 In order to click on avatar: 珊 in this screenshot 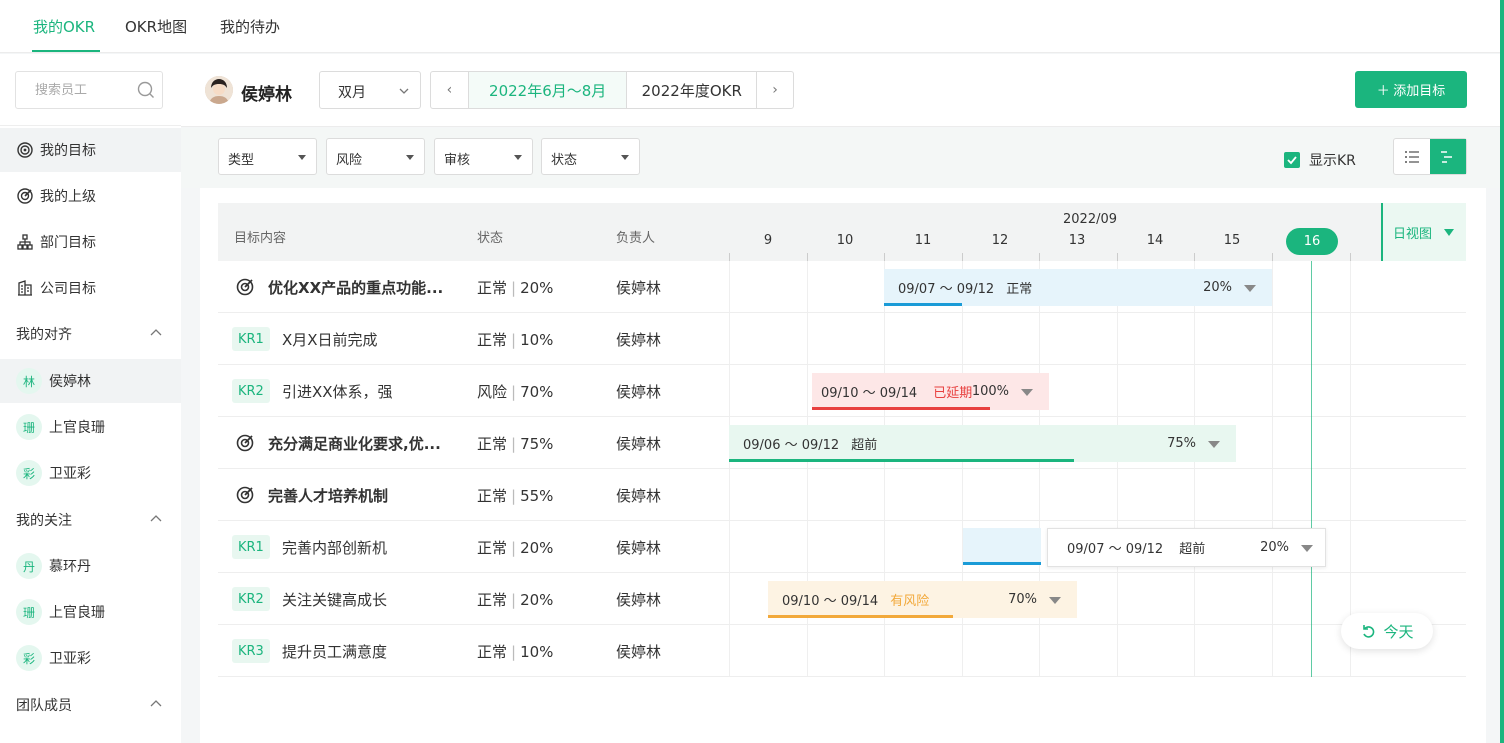, I will do `click(29, 612)`.